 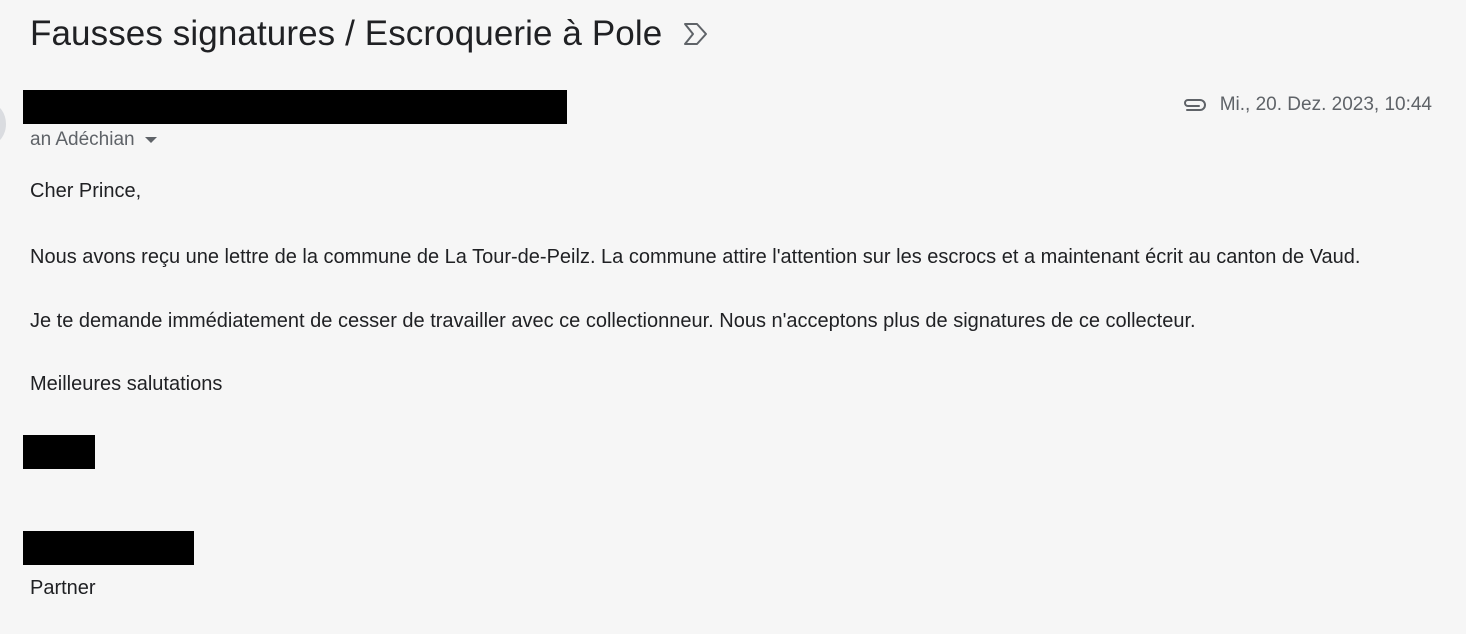 What do you see at coordinates (1194, 105) in the screenshot?
I see `paperclip-icon` at bounding box center [1194, 105].